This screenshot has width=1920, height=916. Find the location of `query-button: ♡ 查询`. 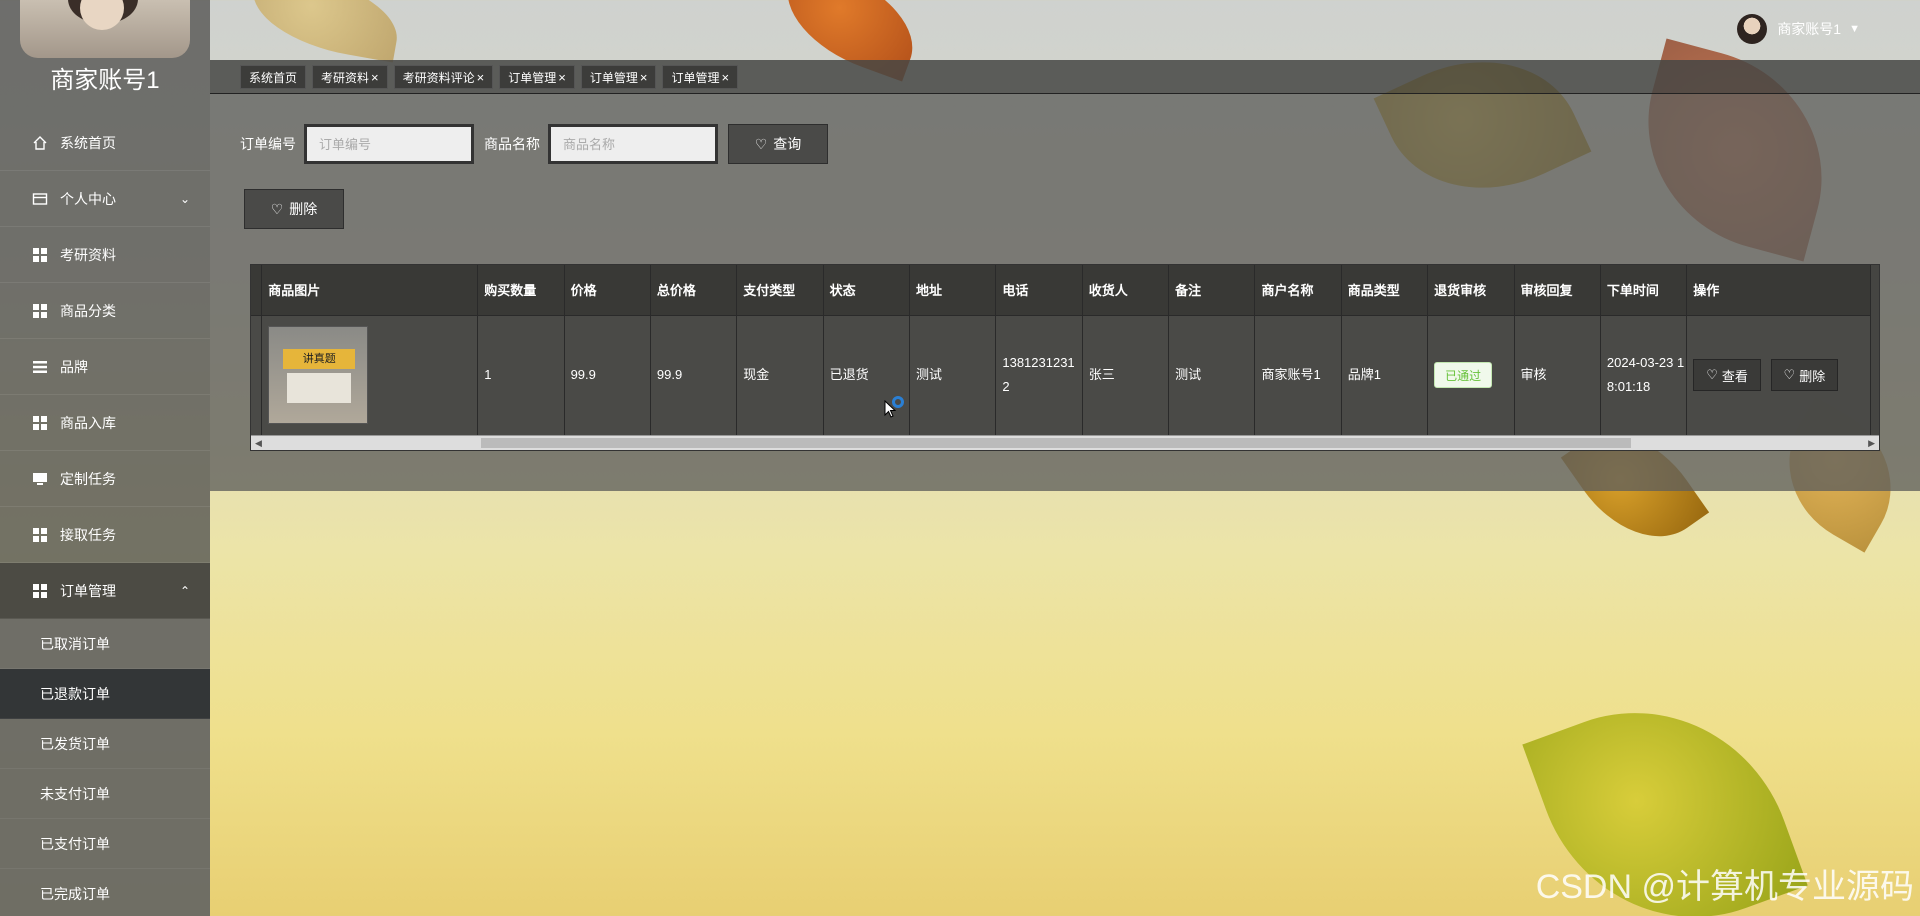

query-button: ♡ 查询 is located at coordinates (778, 144).